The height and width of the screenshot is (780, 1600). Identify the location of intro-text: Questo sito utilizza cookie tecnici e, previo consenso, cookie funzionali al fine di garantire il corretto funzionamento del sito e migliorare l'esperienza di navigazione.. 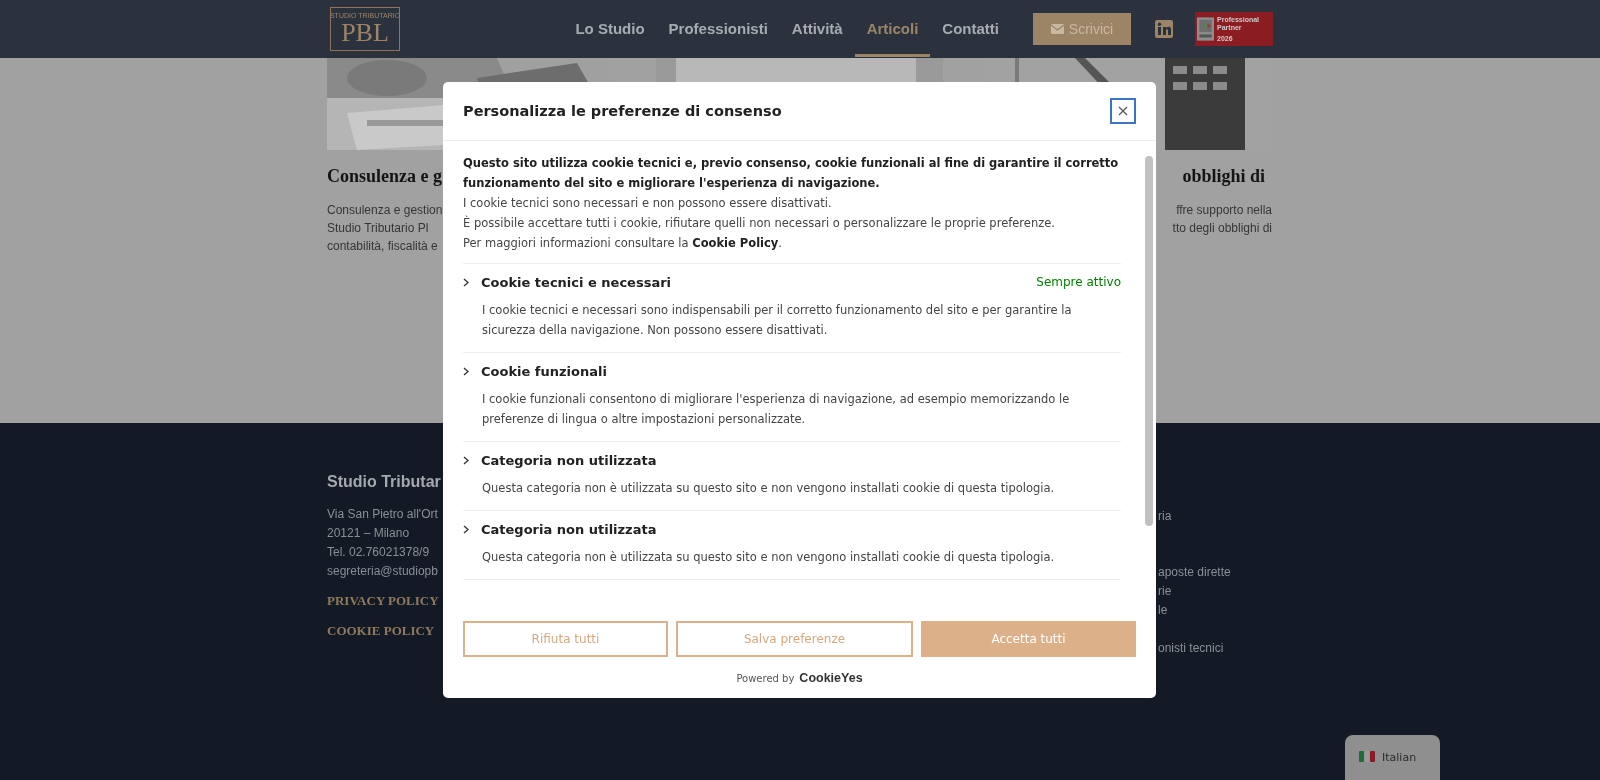
(791, 173).